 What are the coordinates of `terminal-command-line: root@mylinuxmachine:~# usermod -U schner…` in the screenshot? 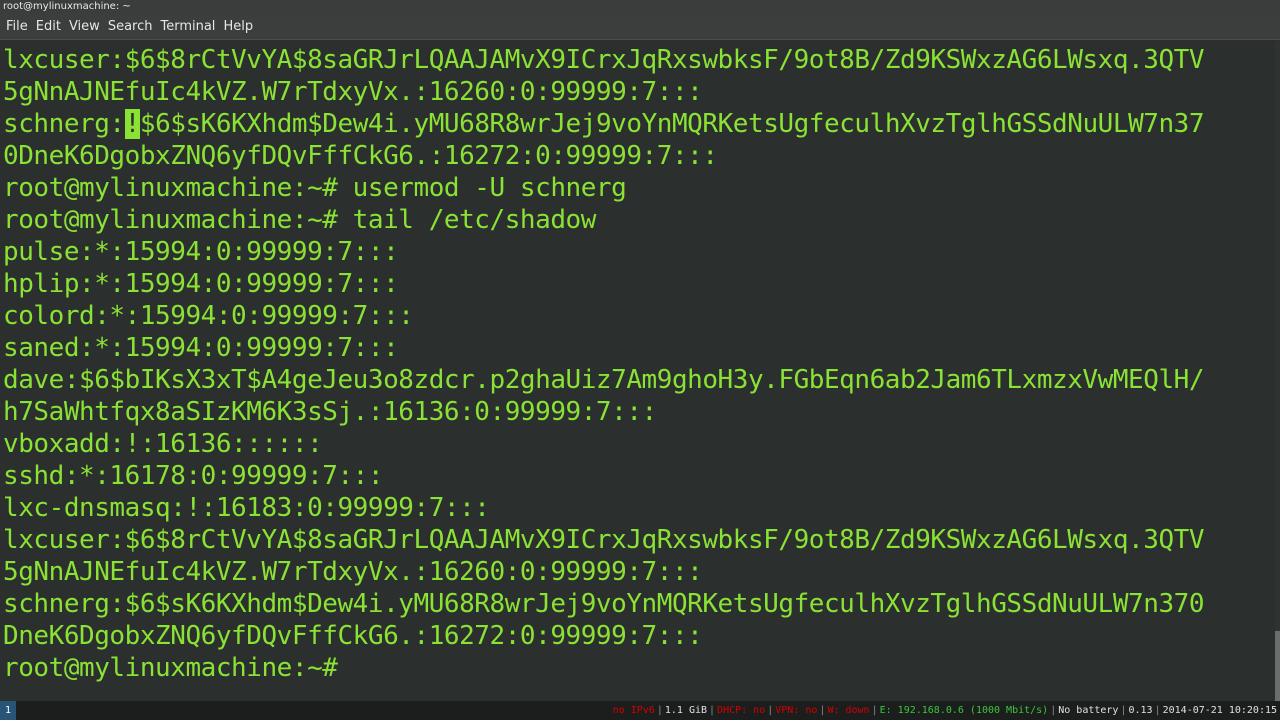 It's located at (315, 188).